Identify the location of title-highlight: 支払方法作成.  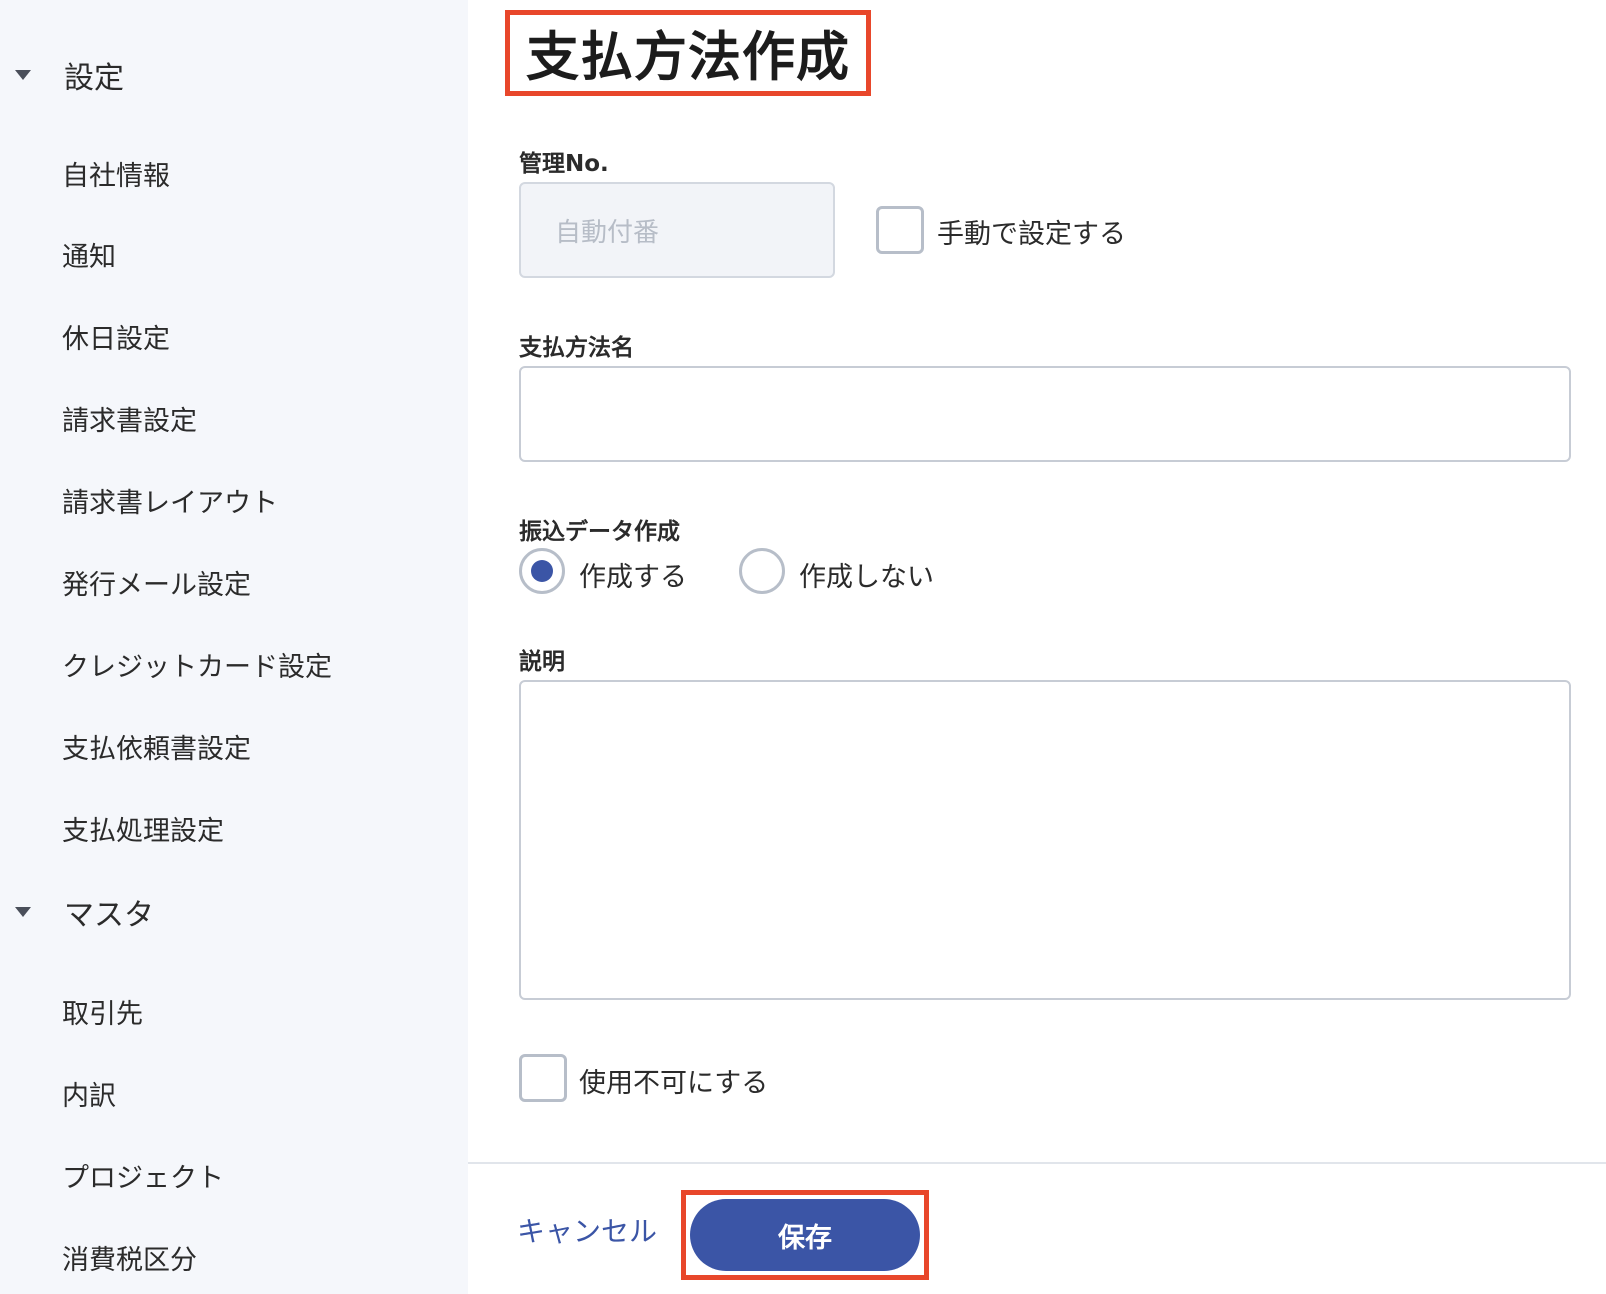
(688, 53).